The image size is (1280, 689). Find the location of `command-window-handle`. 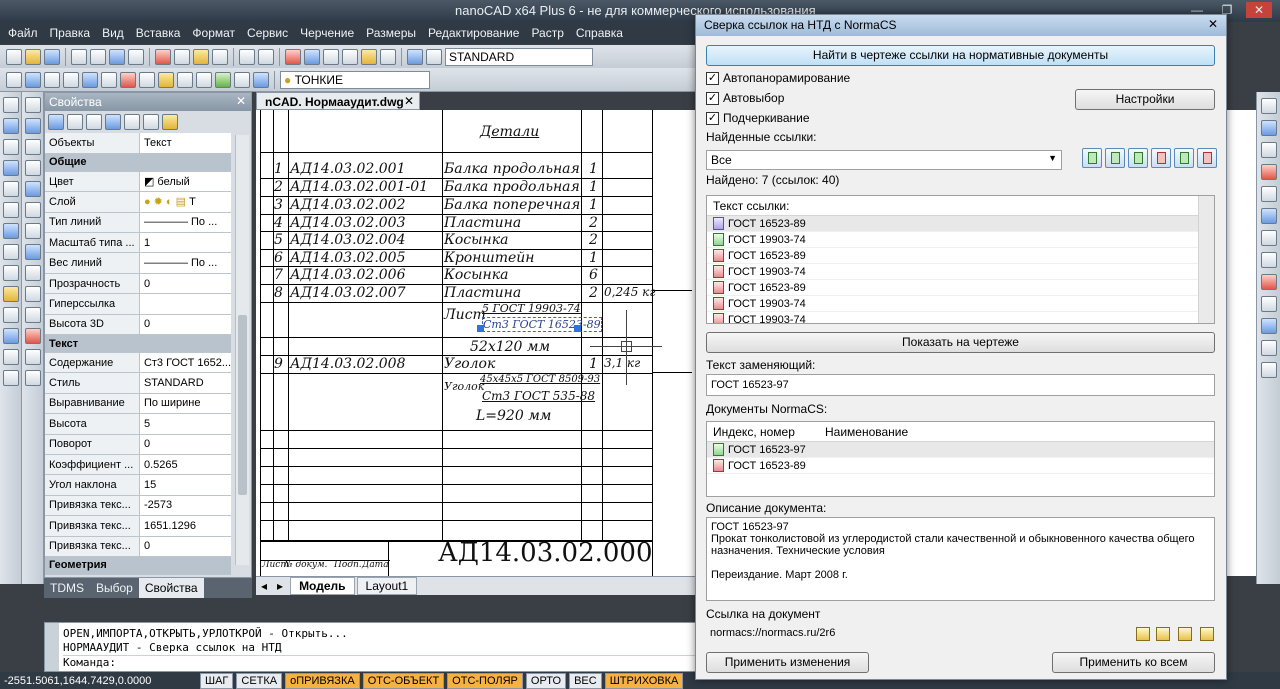

command-window-handle is located at coordinates (52, 647).